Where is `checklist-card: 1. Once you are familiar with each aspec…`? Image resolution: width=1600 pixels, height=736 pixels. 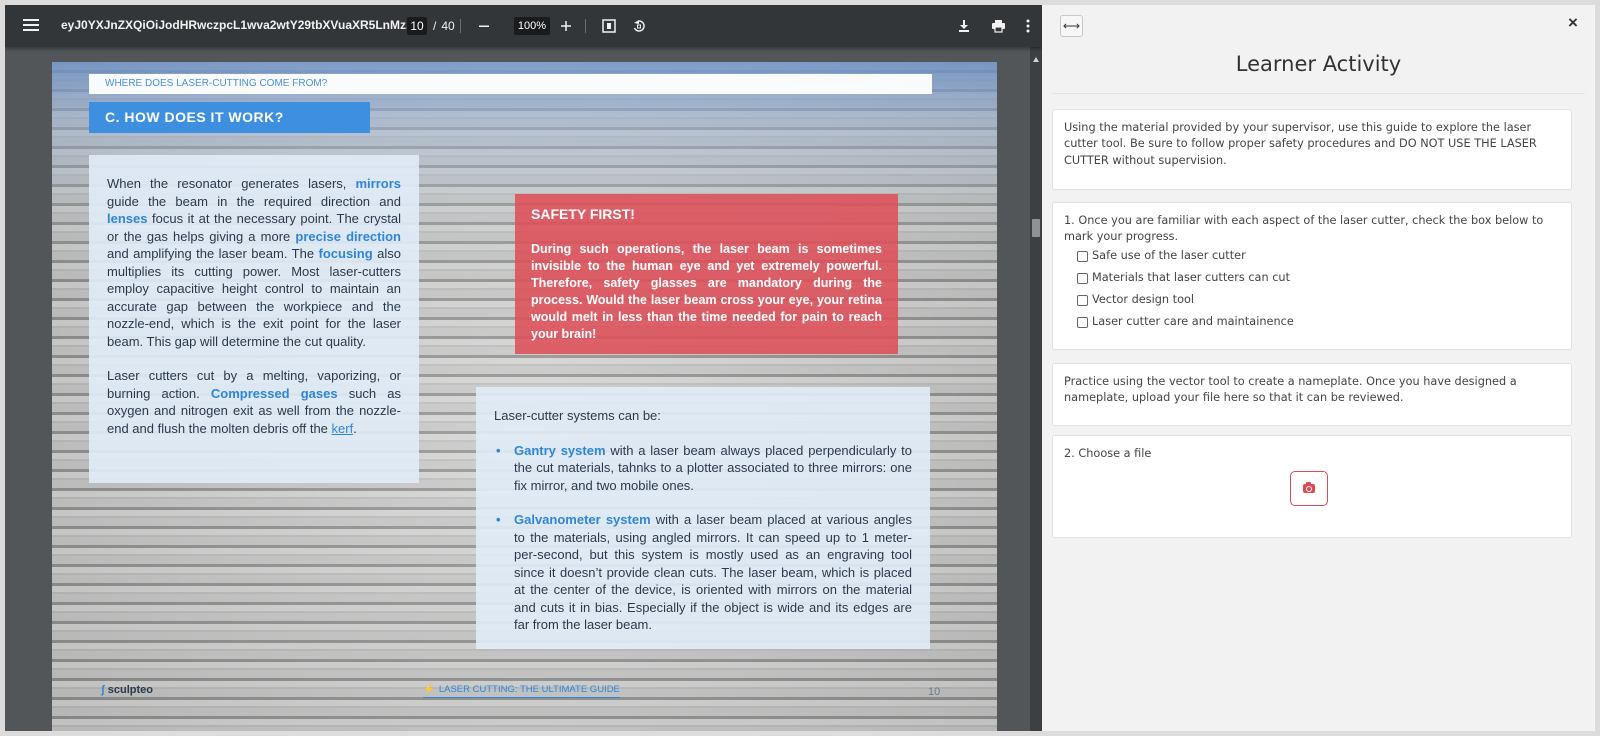 checklist-card: 1. Once you are familiar with each aspec… is located at coordinates (1312, 276).